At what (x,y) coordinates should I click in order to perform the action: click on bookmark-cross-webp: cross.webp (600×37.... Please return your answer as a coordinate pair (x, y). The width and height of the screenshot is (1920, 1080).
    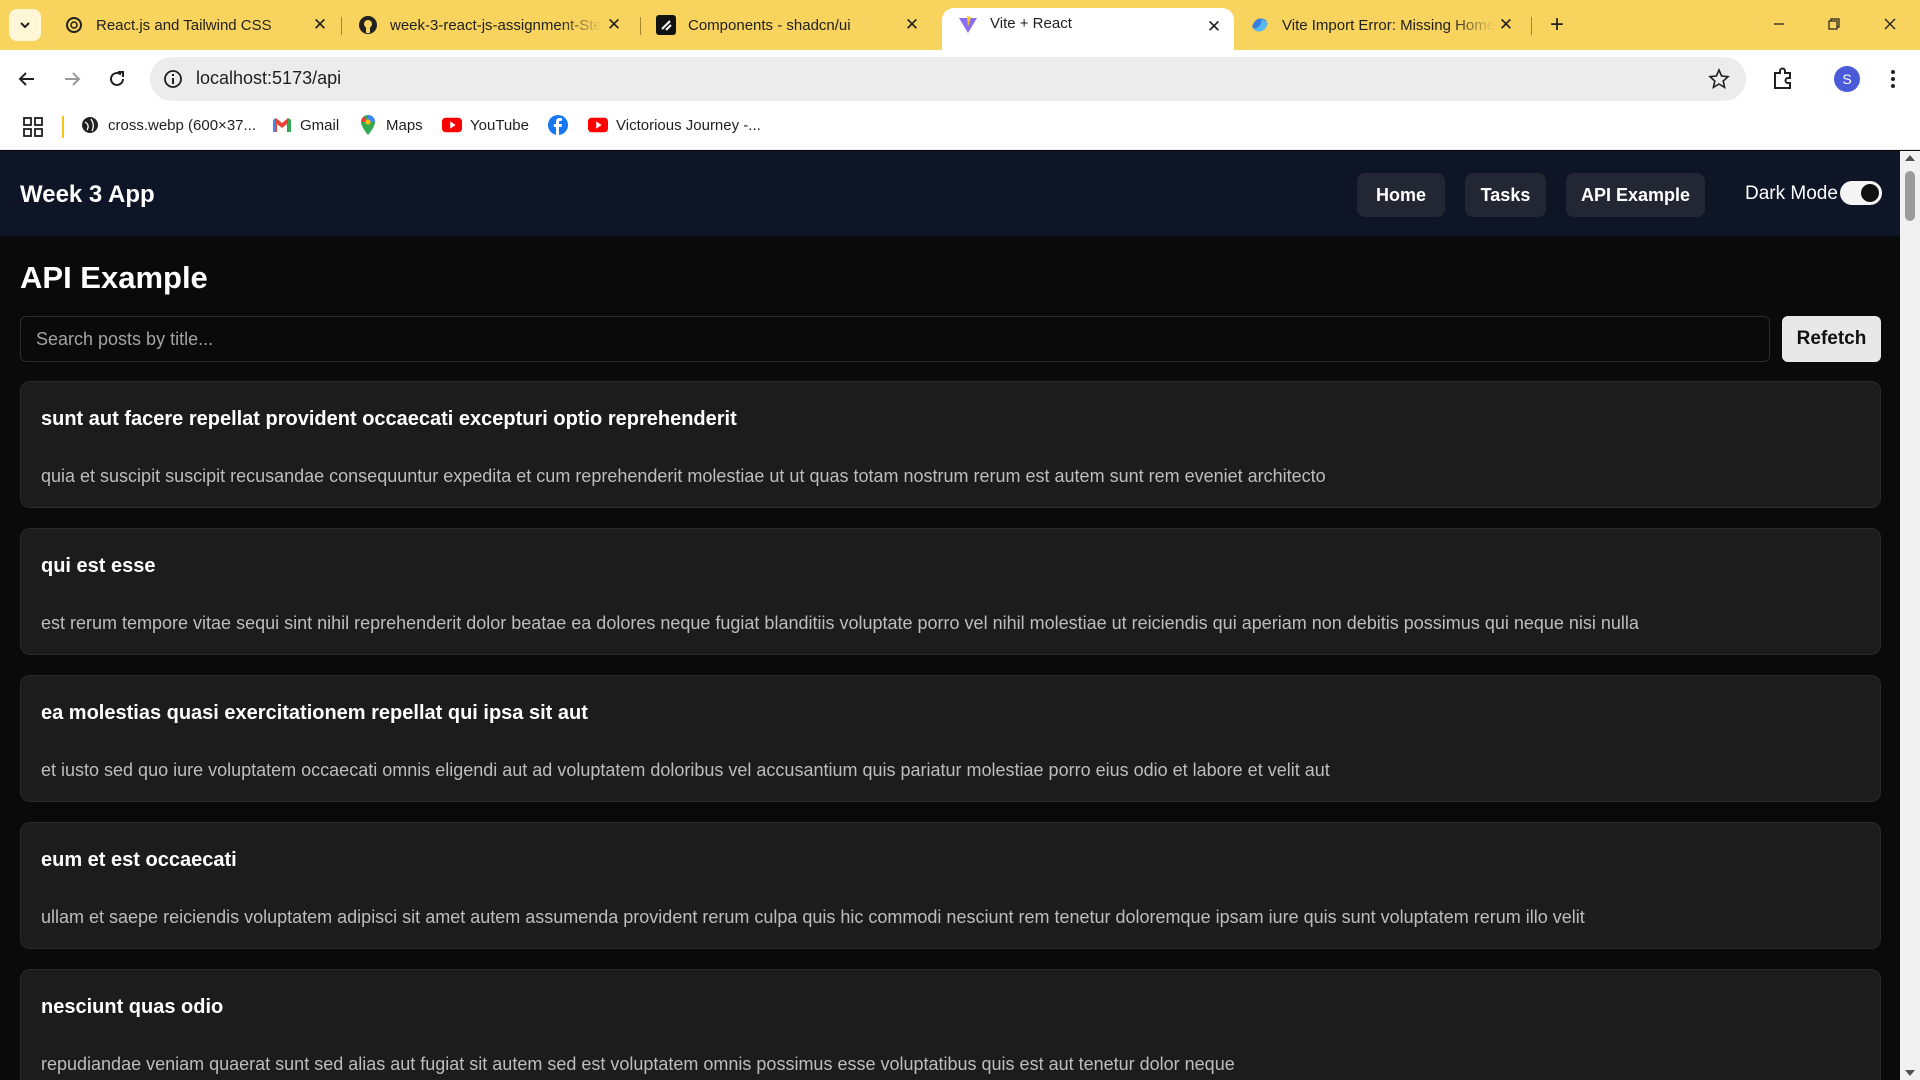
    Looking at the image, I should click on (168, 125).